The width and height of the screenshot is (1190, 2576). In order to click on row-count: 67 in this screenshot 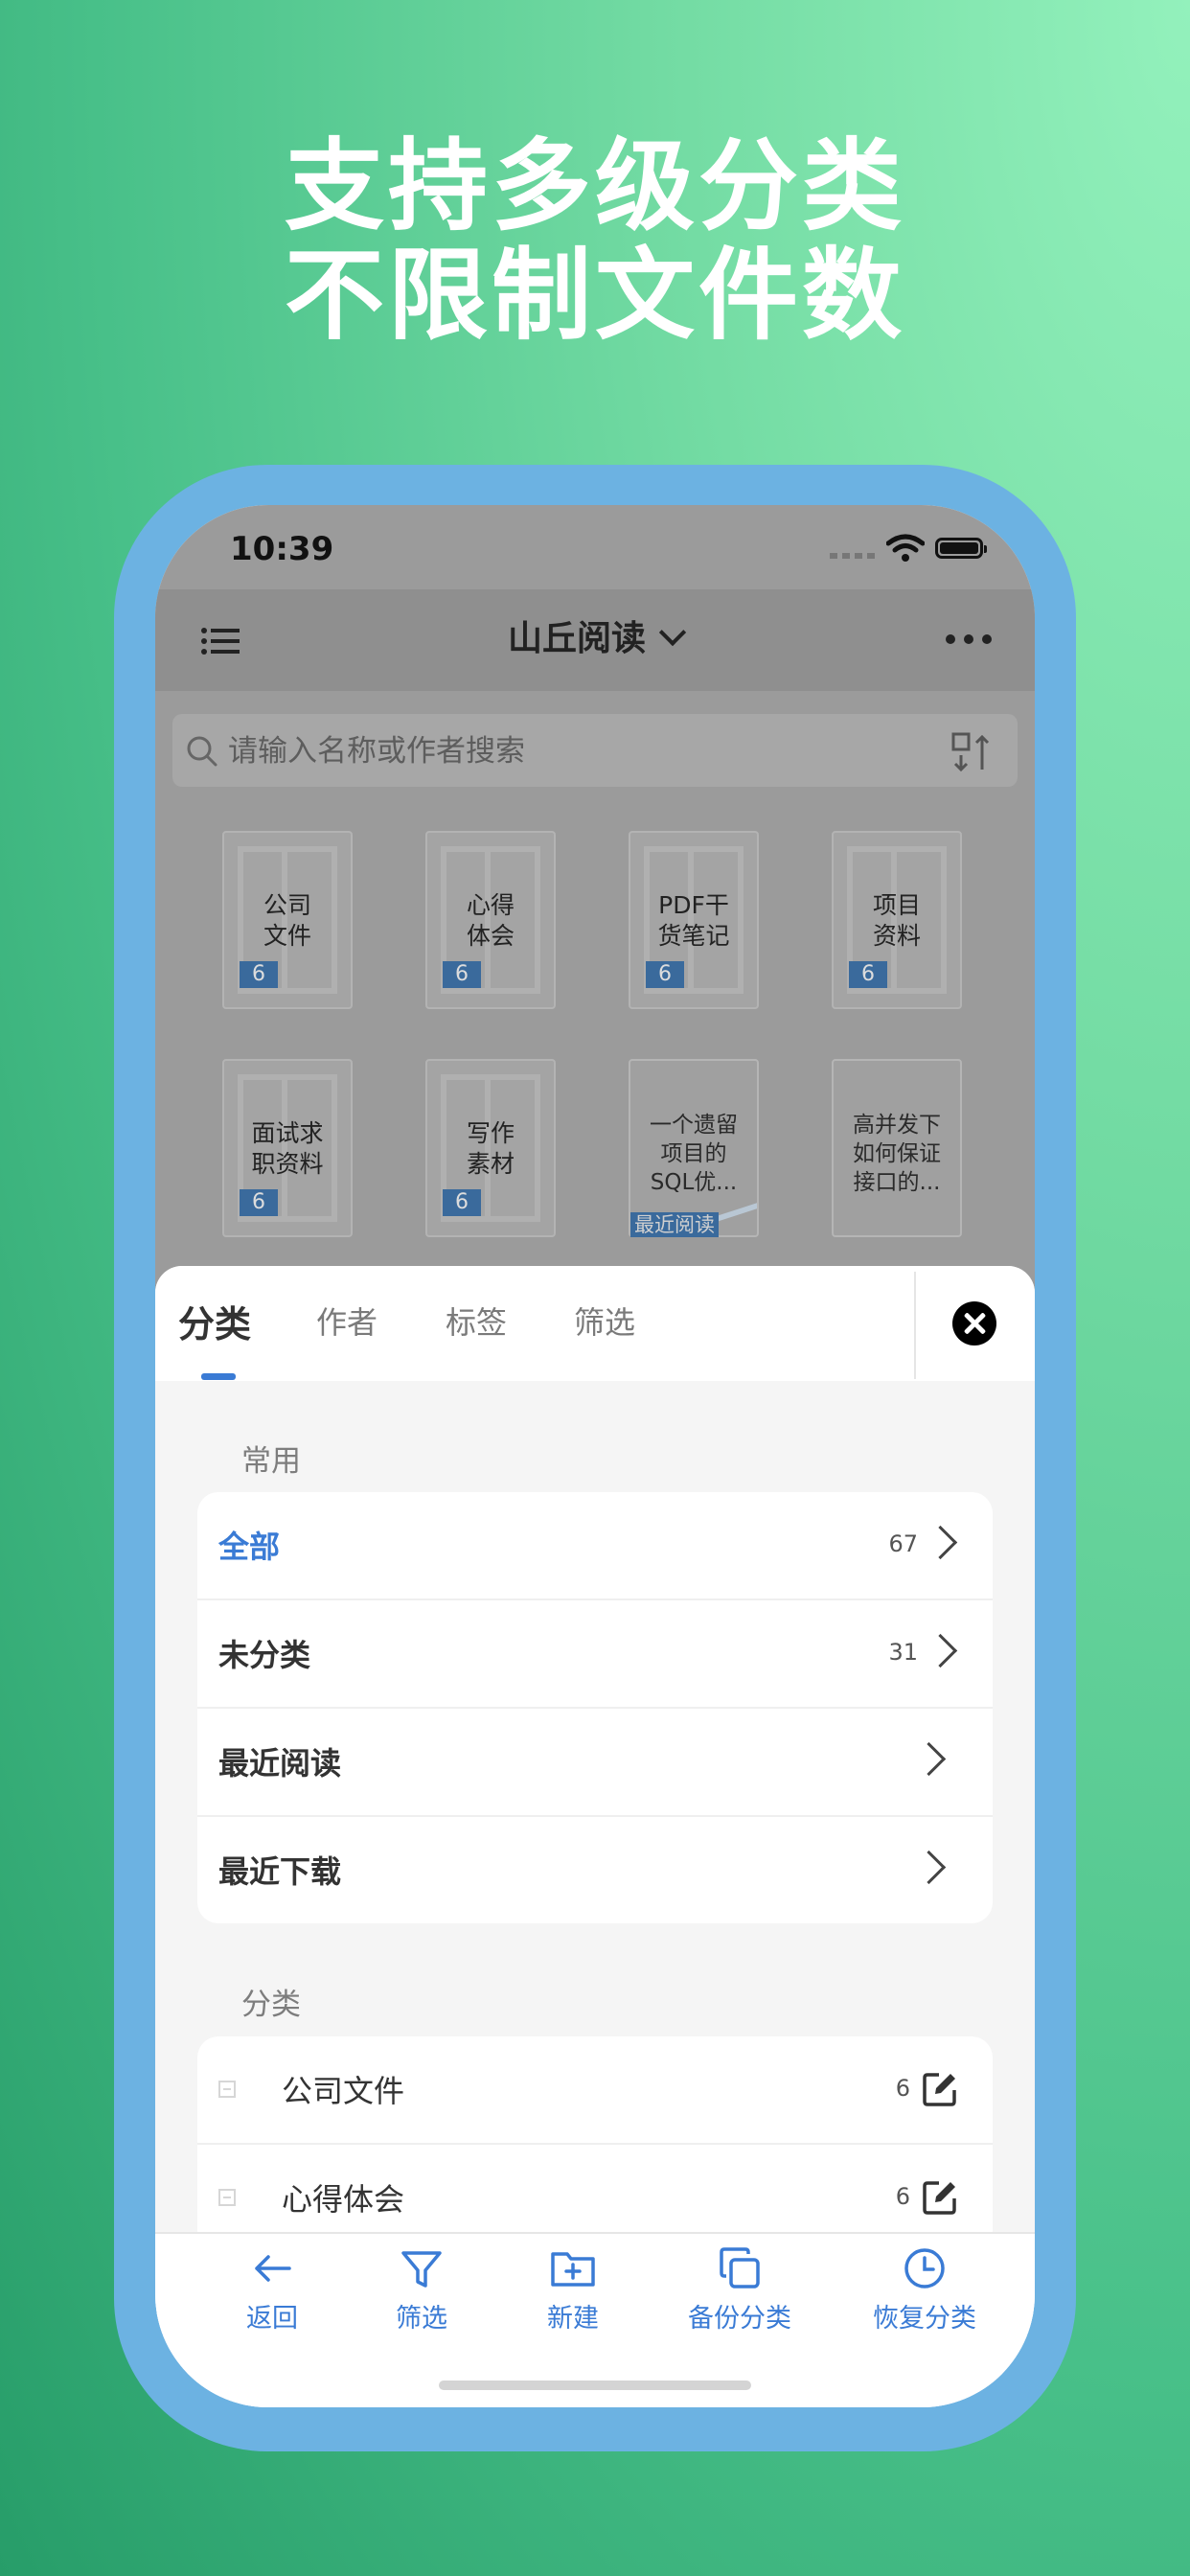, I will do `click(903, 1543)`.